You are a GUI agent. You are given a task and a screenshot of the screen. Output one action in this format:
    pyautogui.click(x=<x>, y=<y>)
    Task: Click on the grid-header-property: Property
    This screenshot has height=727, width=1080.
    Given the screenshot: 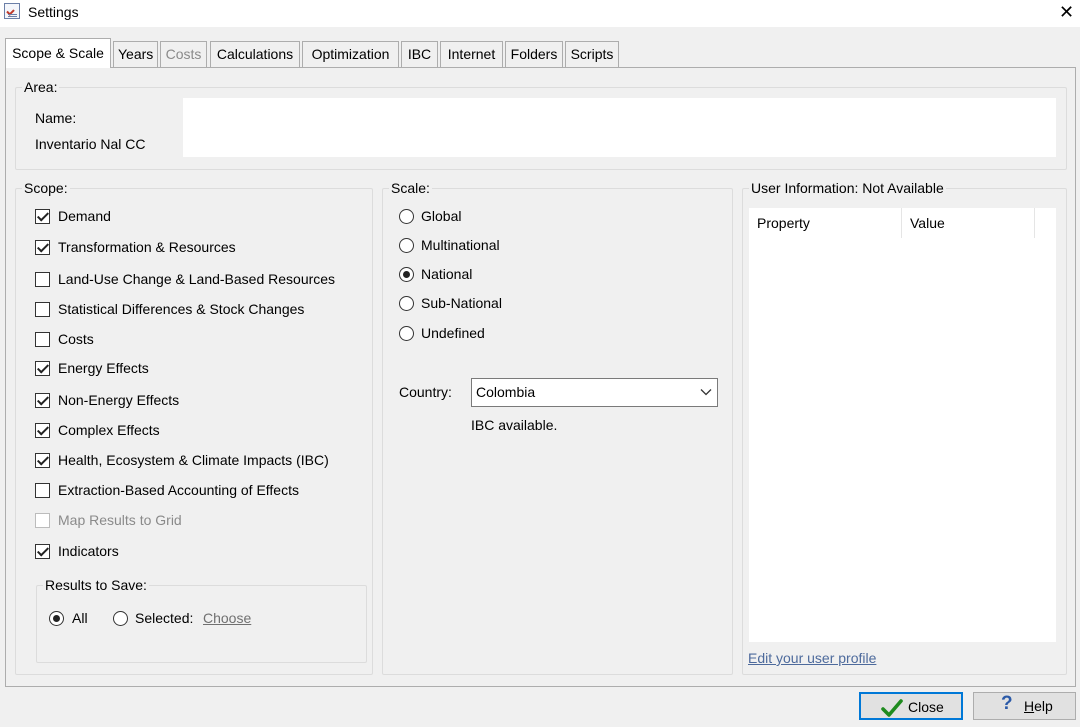 What is the action you would take?
    pyautogui.click(x=825, y=223)
    